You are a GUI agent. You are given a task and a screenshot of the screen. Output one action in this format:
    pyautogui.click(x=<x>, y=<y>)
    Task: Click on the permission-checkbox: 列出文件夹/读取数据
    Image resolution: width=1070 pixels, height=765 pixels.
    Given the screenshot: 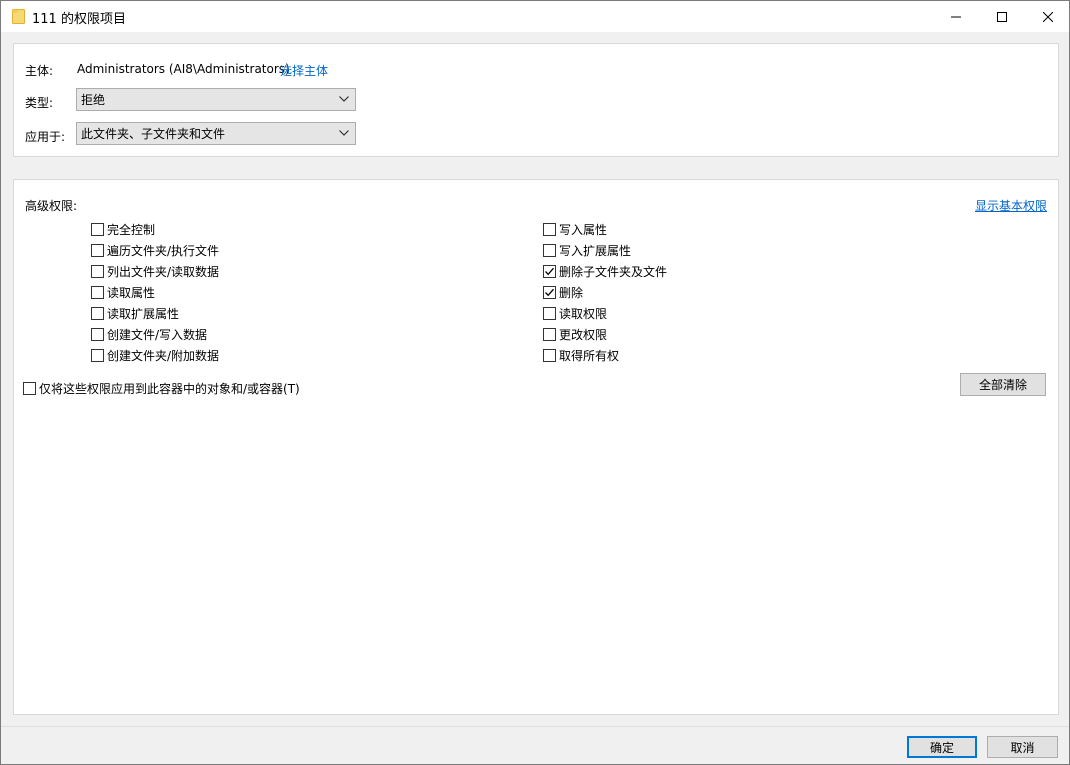 What is the action you would take?
    pyautogui.click(x=155, y=271)
    